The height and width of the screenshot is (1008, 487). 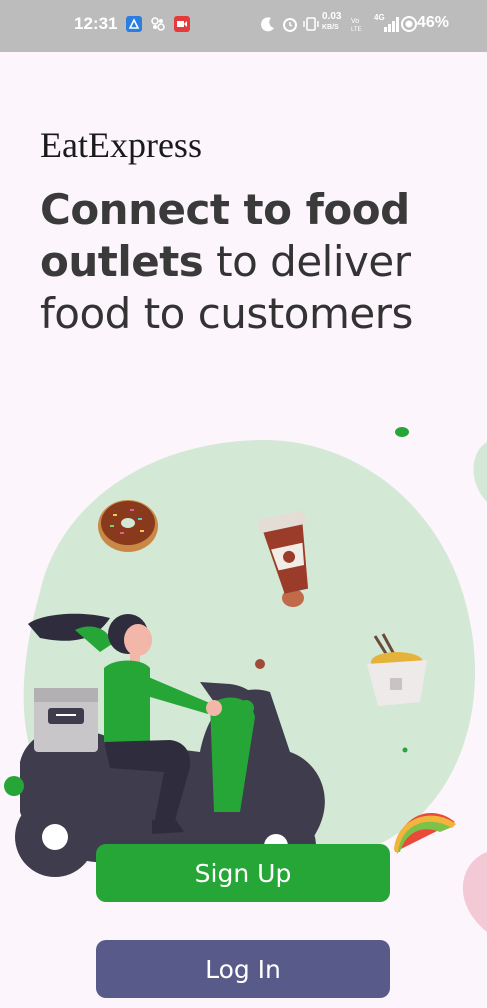 I want to click on battery-percent: 46%, so click(x=433, y=22).